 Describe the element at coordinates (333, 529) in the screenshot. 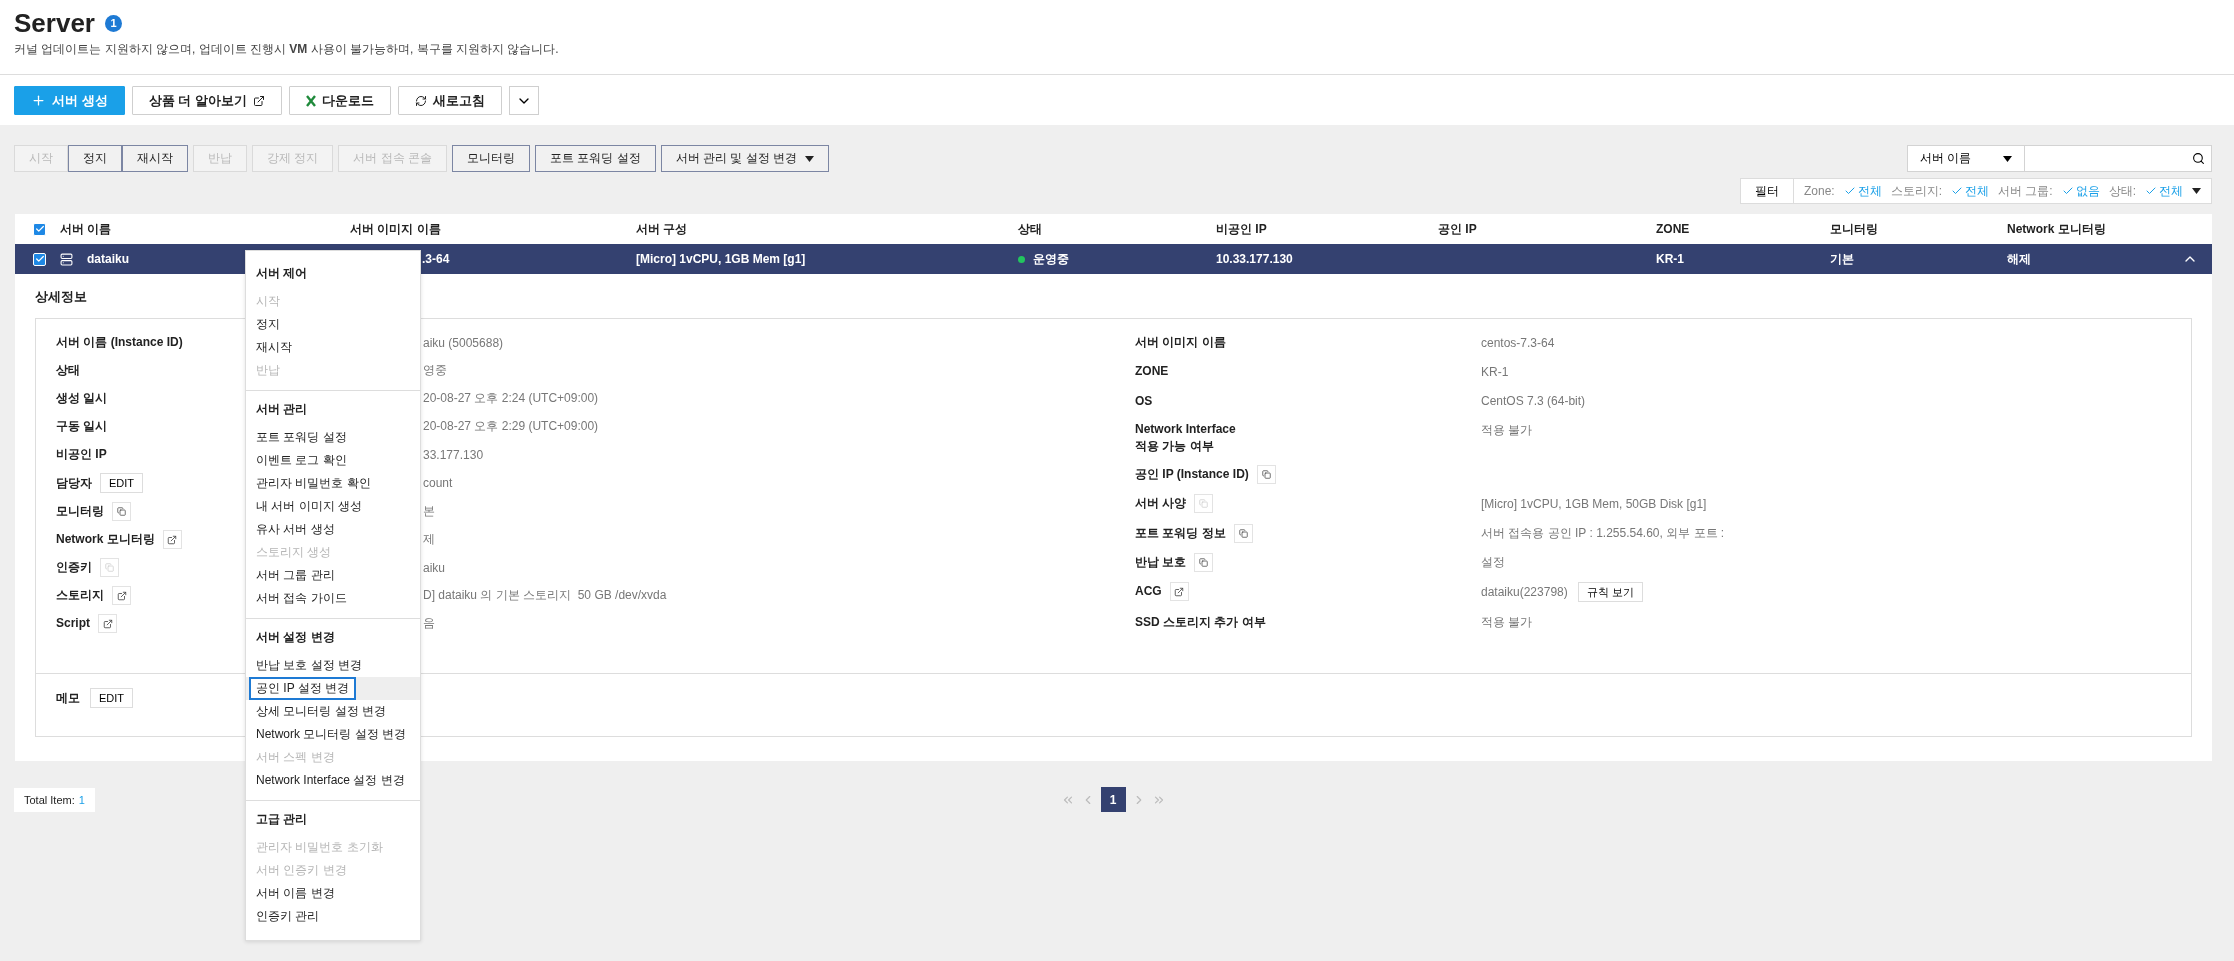

I see `menu-item: 유사 서버 생성` at that location.